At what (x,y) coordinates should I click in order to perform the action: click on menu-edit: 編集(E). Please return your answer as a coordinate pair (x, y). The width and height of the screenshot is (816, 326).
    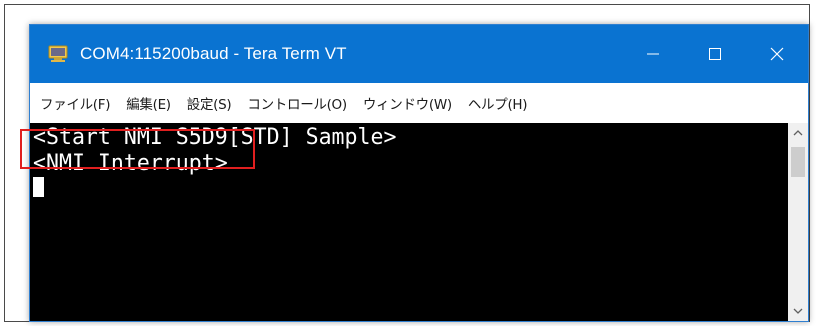
    Looking at the image, I should click on (148, 103).